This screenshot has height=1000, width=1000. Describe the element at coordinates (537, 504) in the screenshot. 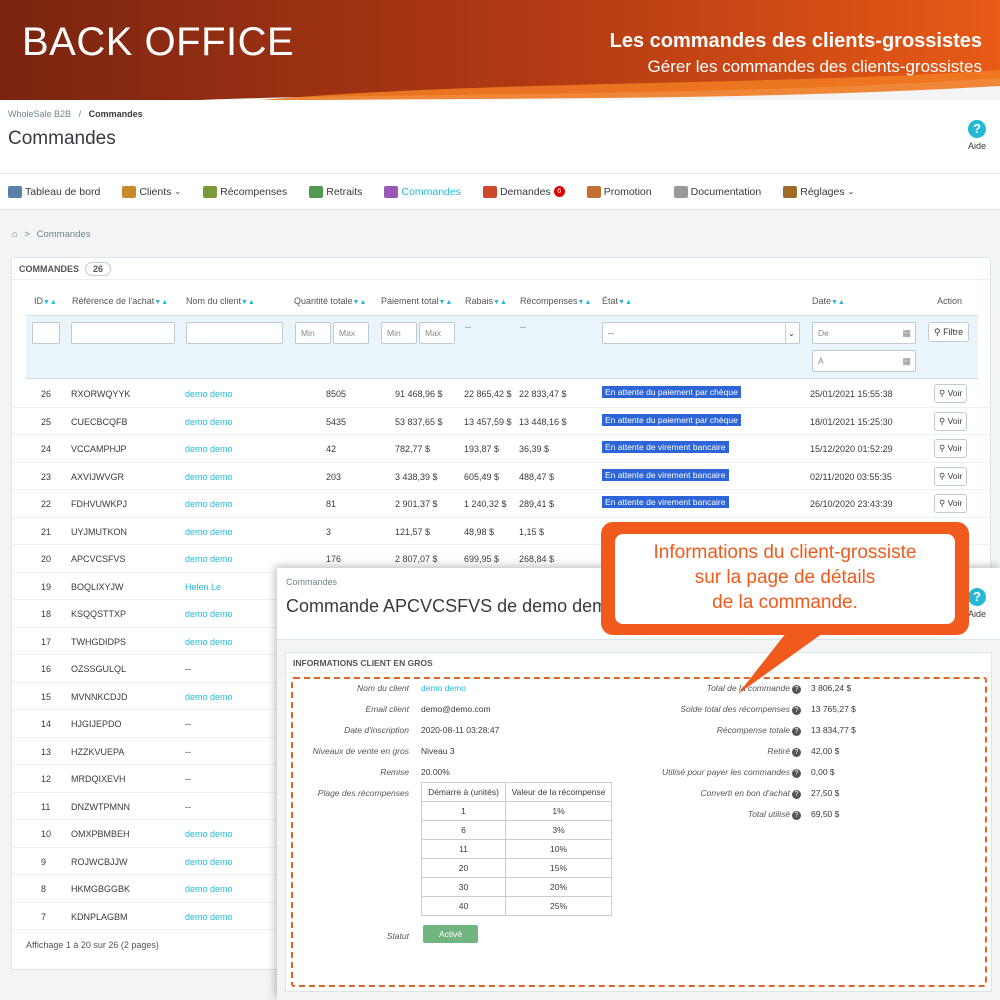

I see `cell-recomp: 289,41 $` at that location.